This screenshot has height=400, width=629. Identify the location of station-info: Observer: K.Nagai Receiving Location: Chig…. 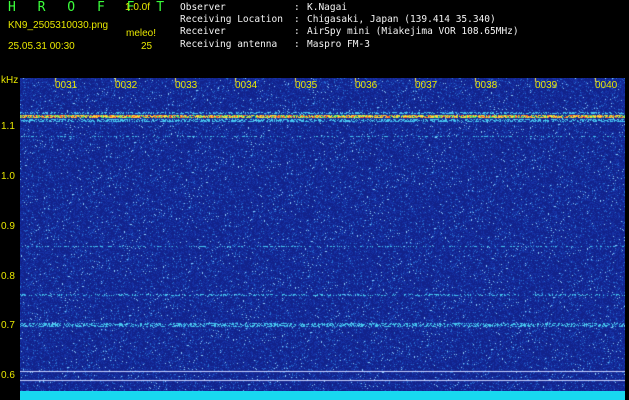
(349, 26).